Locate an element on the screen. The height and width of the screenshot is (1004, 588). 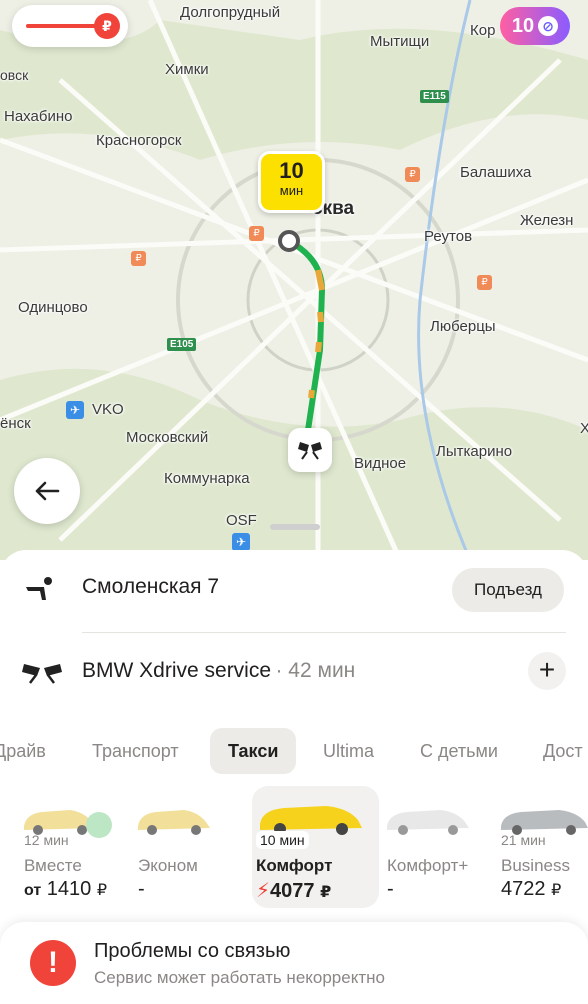
pickup-address: Смоленская 7 is located at coordinates (151, 586).